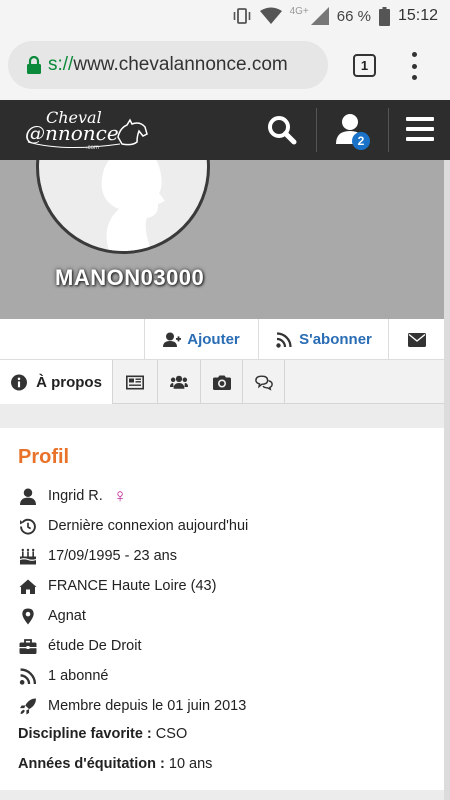 Image resolution: width=450 pixels, height=800 pixels. What do you see at coordinates (414, 66) in the screenshot?
I see `browser-menu-button` at bounding box center [414, 66].